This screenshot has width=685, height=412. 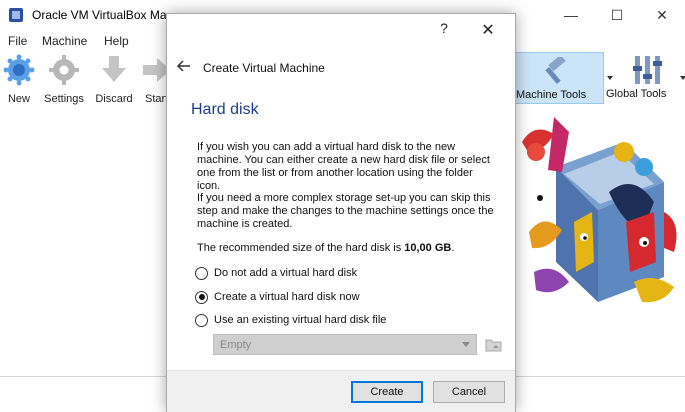 I want to click on menu-machine: Machine, so click(x=64, y=41).